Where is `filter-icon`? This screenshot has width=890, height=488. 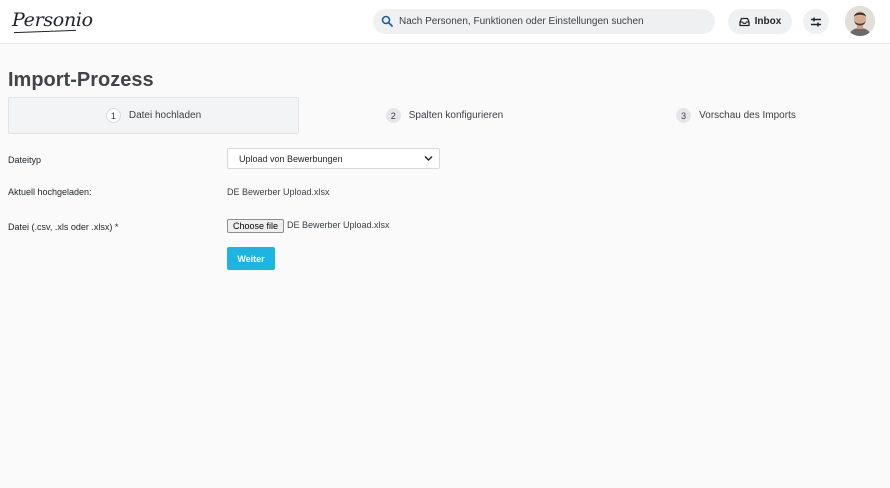
filter-icon is located at coordinates (816, 21).